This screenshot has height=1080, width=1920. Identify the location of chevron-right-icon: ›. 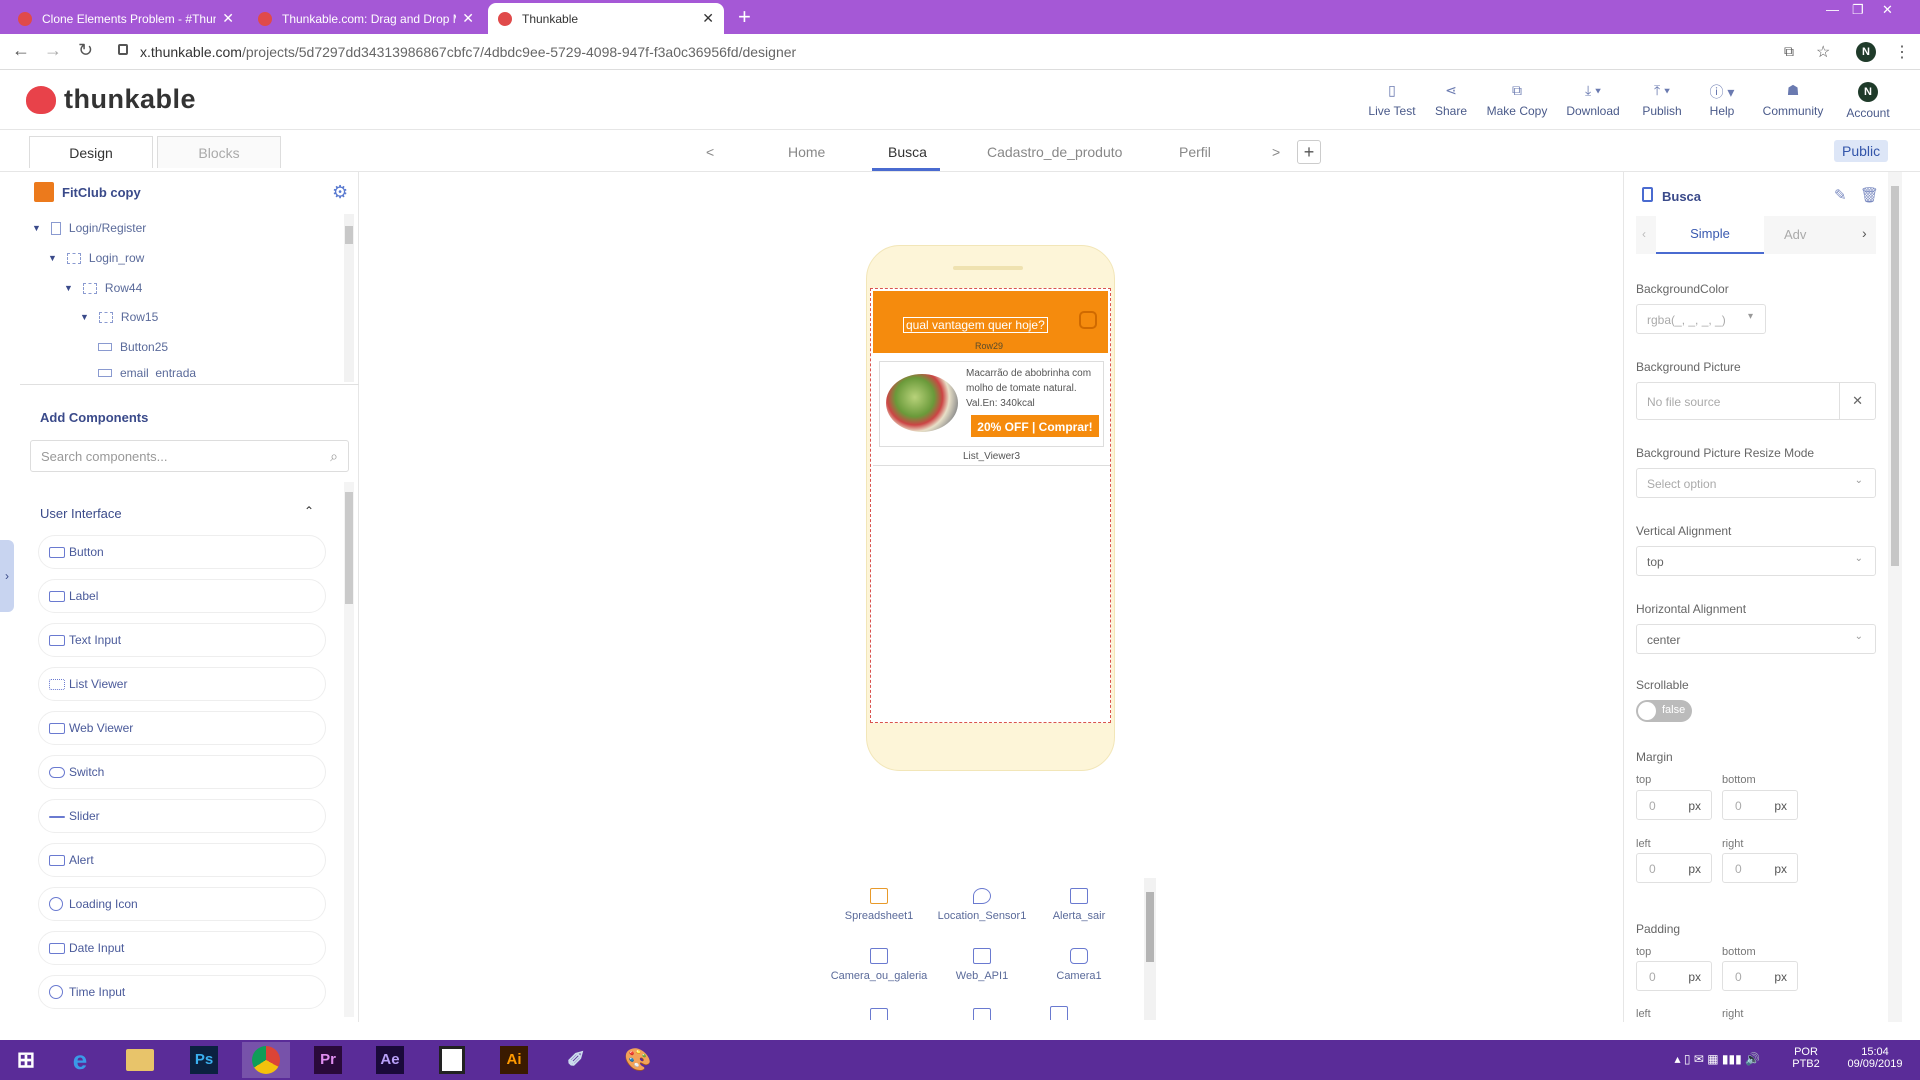
(1864, 233).